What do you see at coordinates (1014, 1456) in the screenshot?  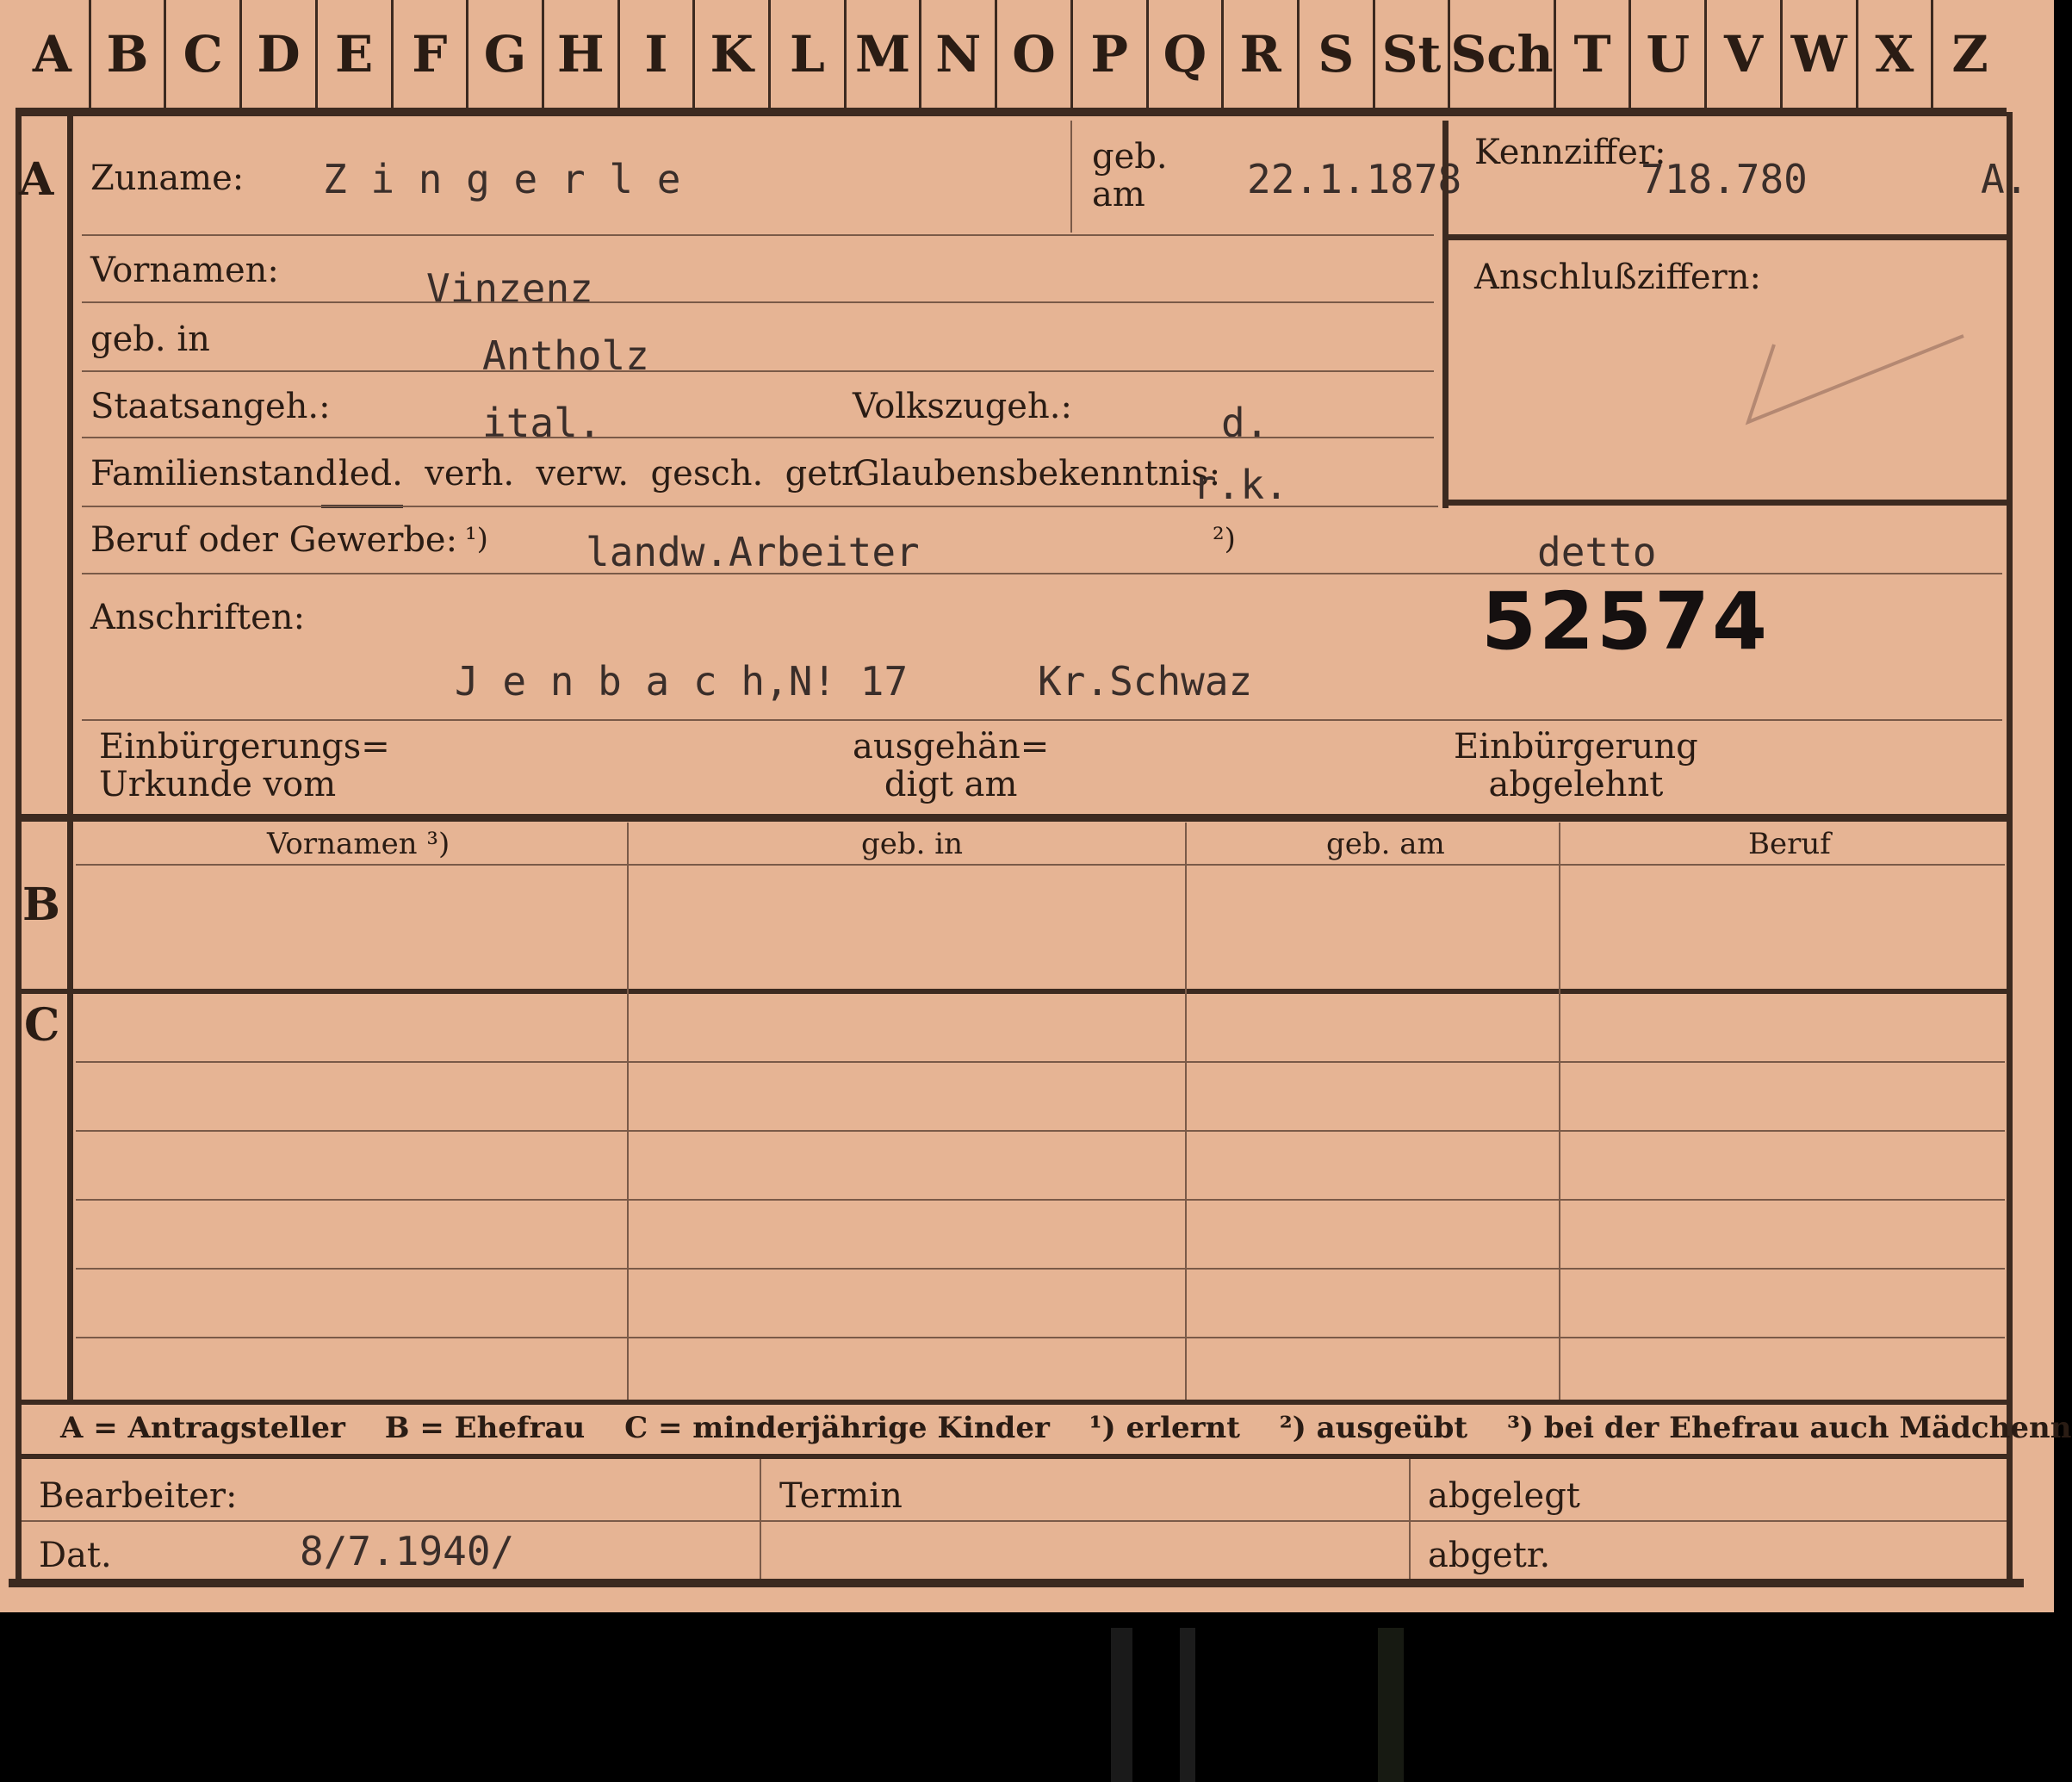 I see `legend-bottom-rule` at bounding box center [1014, 1456].